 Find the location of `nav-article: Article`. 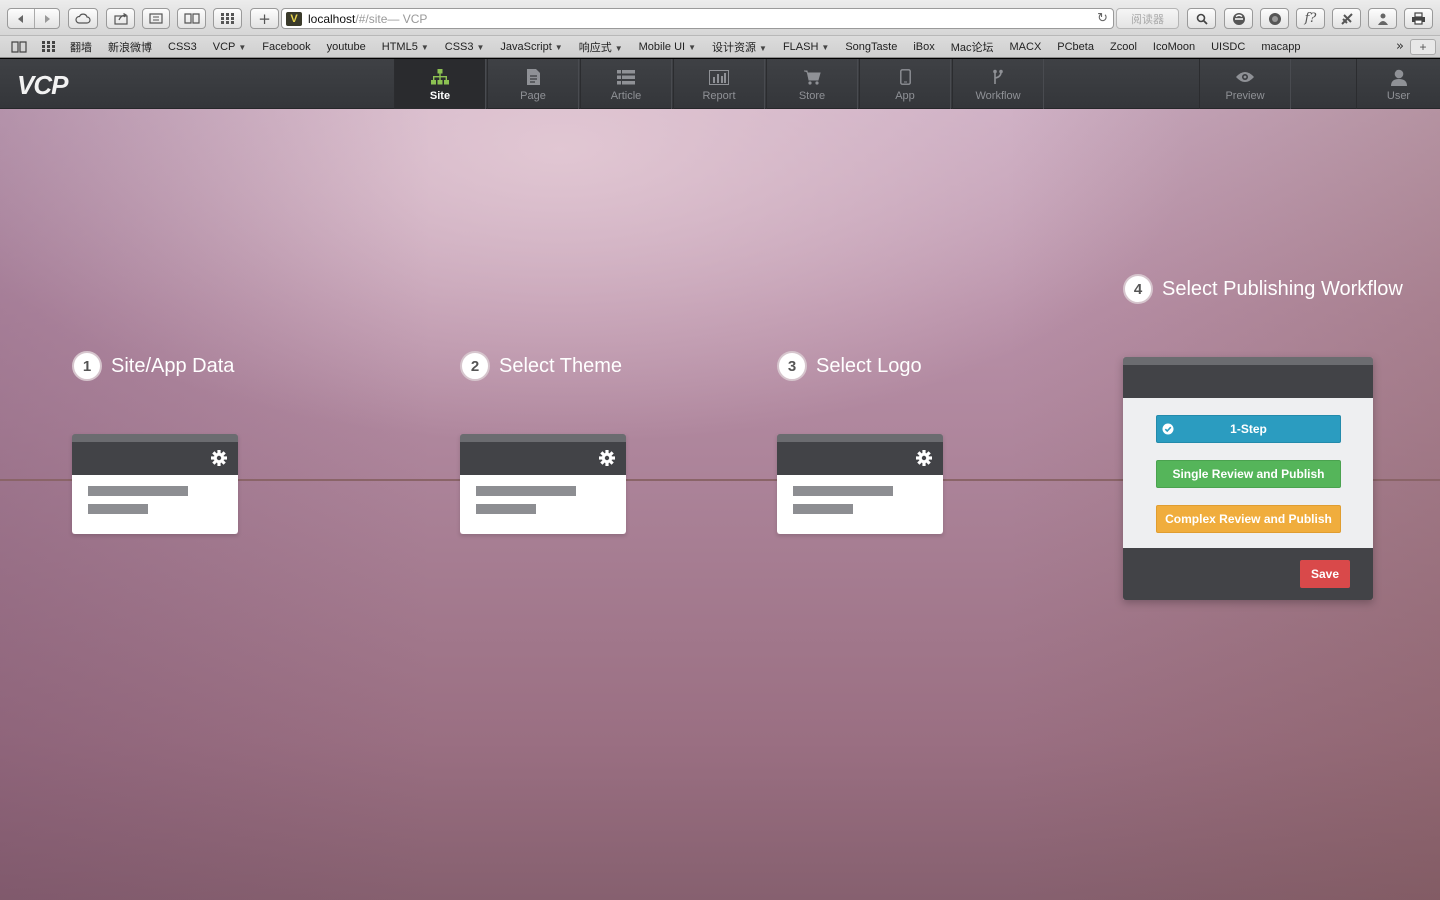

nav-article: Article is located at coordinates (626, 84).